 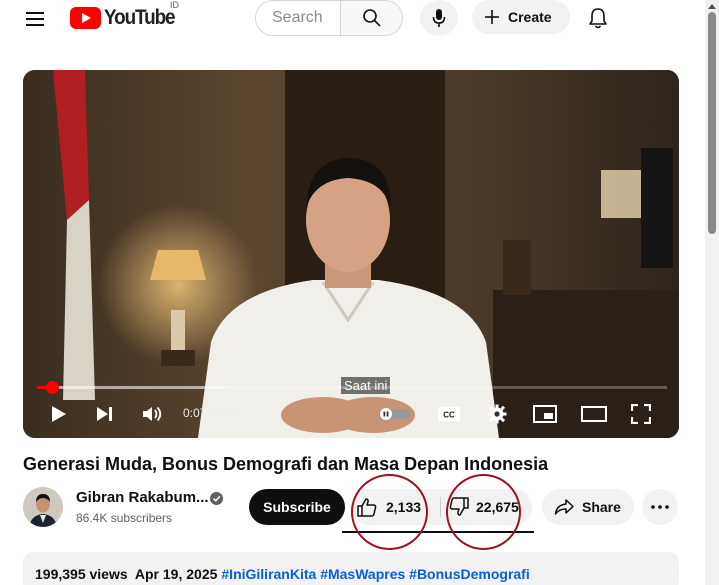 I want to click on youtube-play-logo-icon, so click(x=85, y=18).